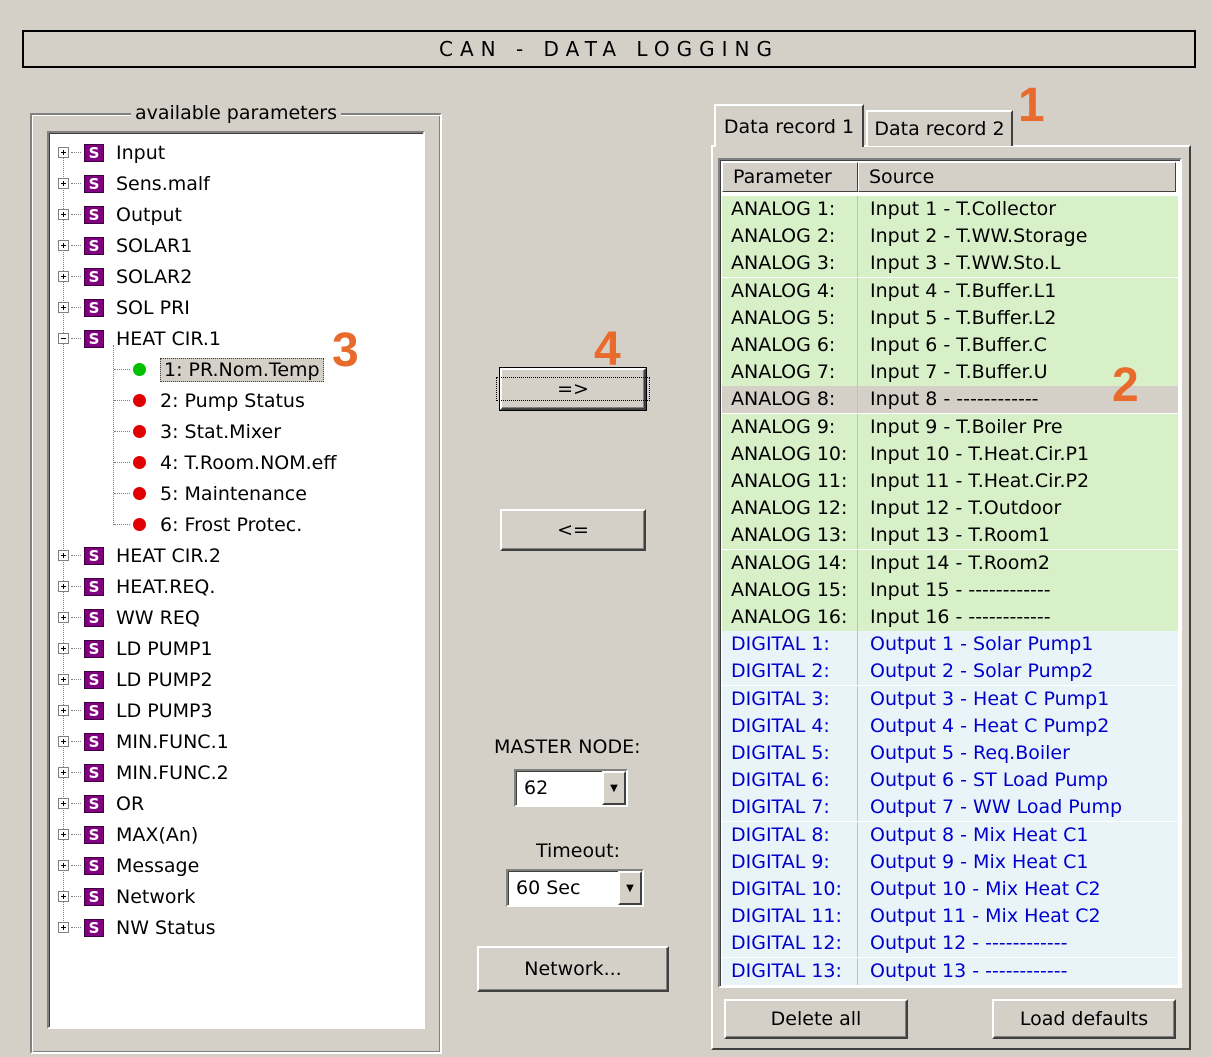  I want to click on tree-node: S Sens.malf, so click(134, 183).